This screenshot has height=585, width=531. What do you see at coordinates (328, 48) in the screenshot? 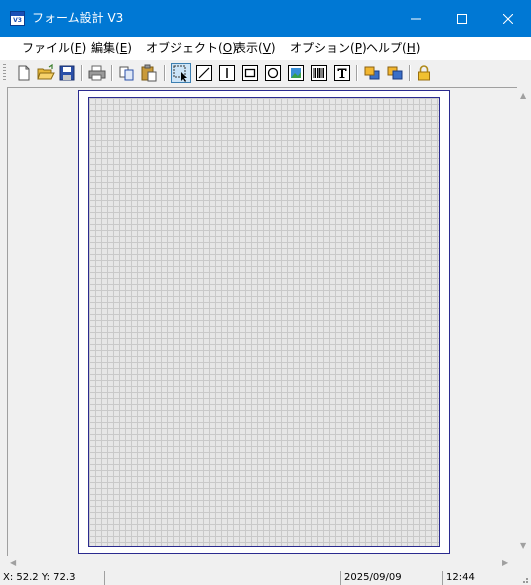
I see `menu-options: オプション(P)` at bounding box center [328, 48].